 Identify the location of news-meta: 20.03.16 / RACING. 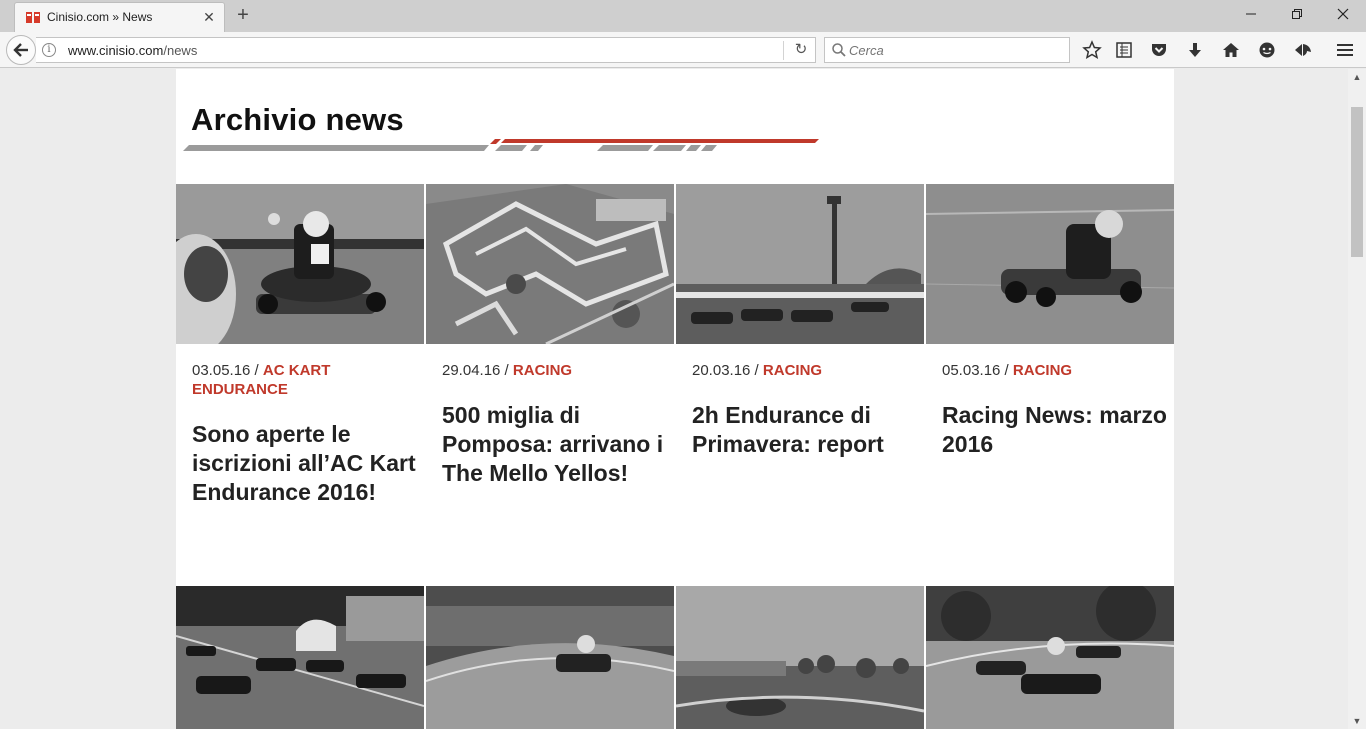
(802, 370).